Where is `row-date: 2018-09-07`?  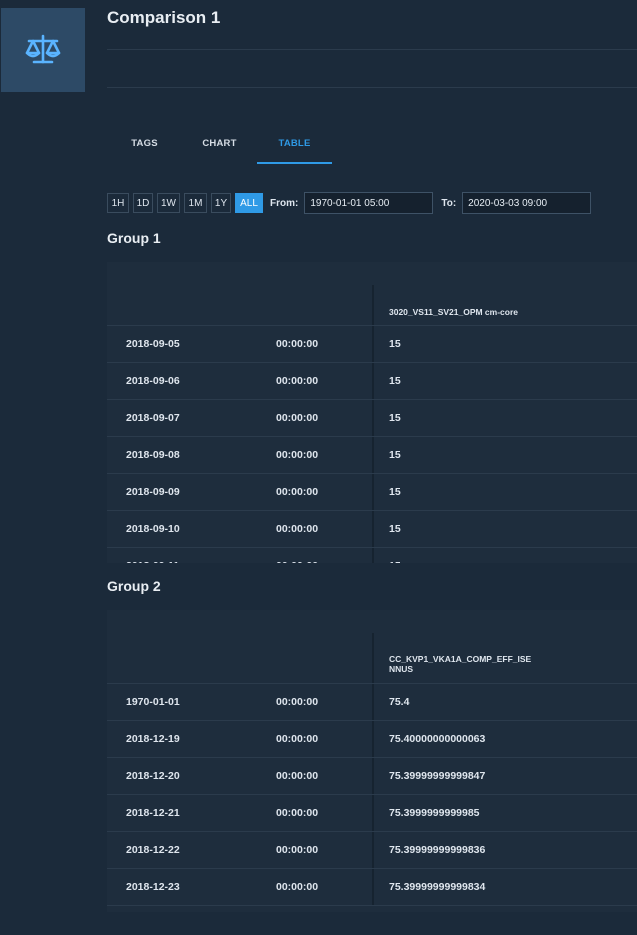
row-date: 2018-09-07 is located at coordinates (153, 418).